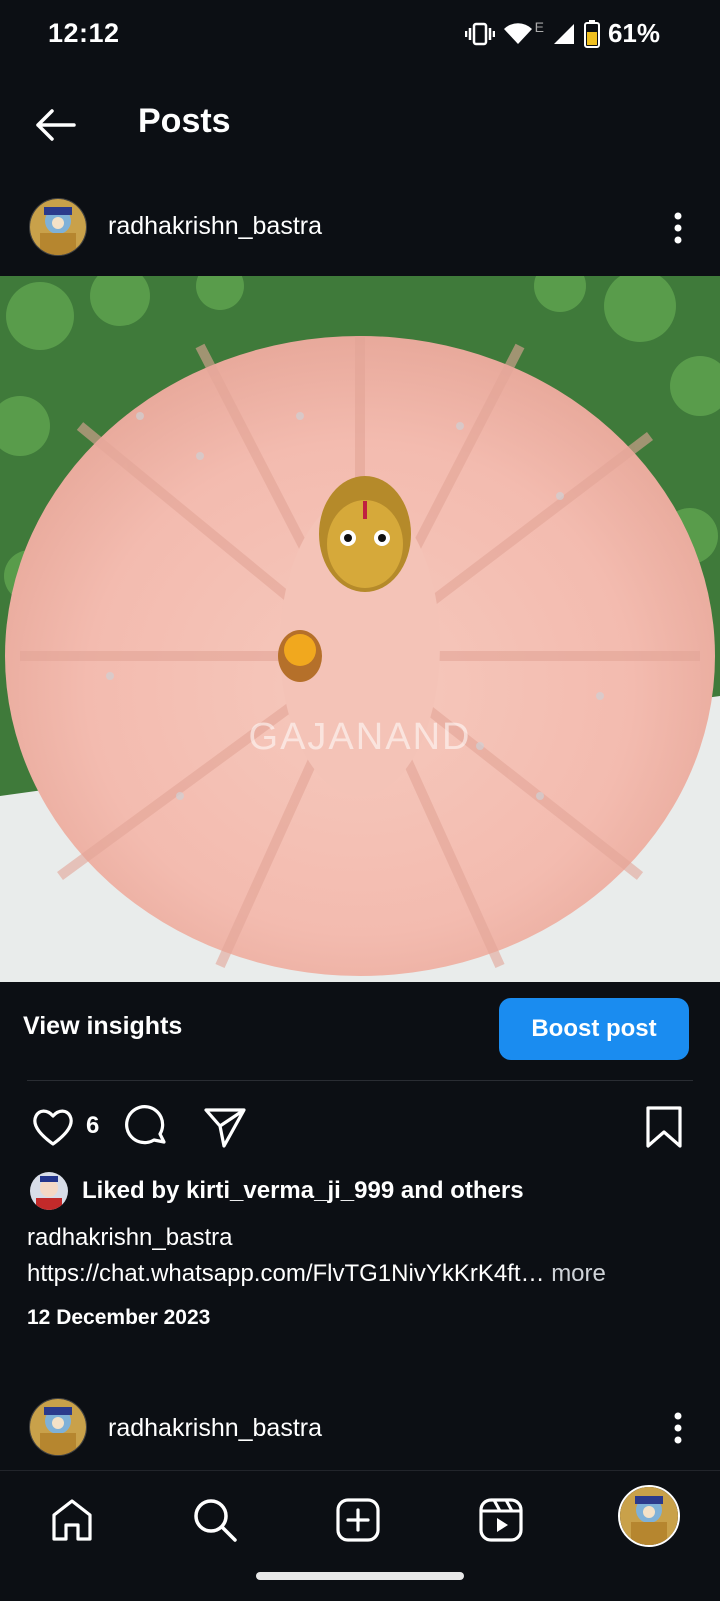 The image size is (720, 1601). What do you see at coordinates (594, 1029) in the screenshot?
I see `boost-post-button: Boost post` at bounding box center [594, 1029].